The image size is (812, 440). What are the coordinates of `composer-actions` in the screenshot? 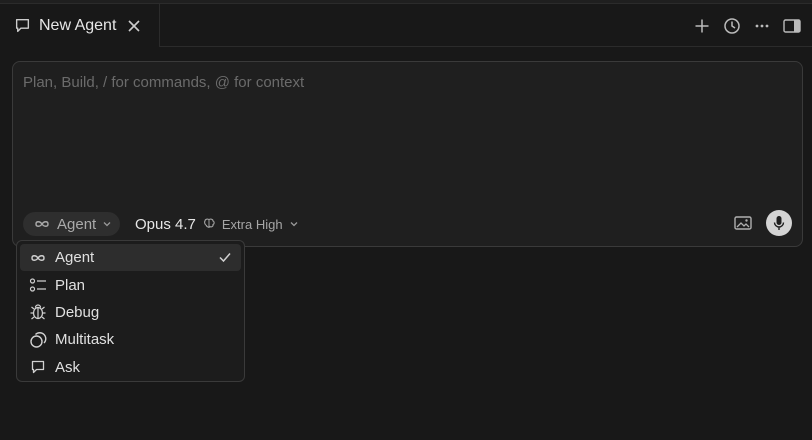 It's located at (763, 223).